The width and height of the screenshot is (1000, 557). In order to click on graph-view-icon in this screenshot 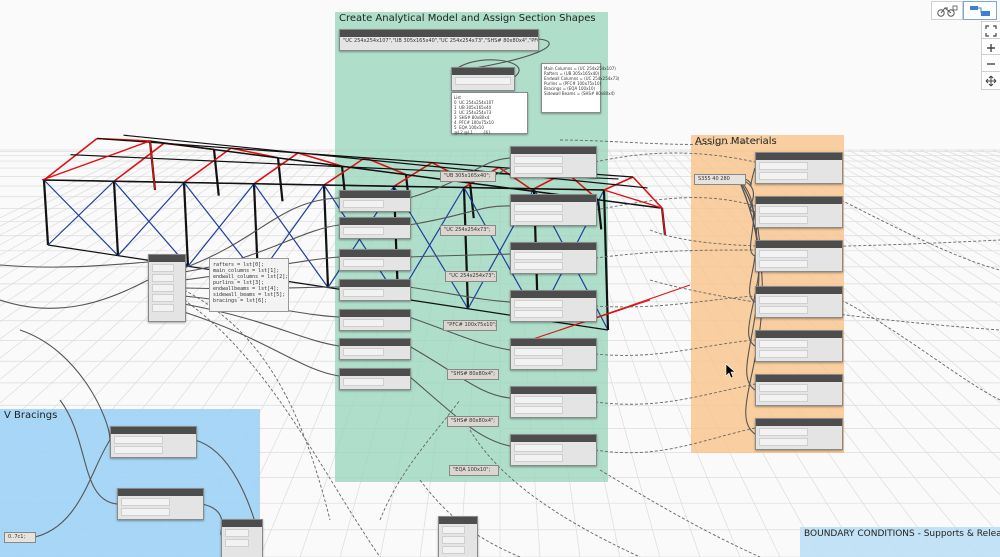, I will do `click(980, 10)`.